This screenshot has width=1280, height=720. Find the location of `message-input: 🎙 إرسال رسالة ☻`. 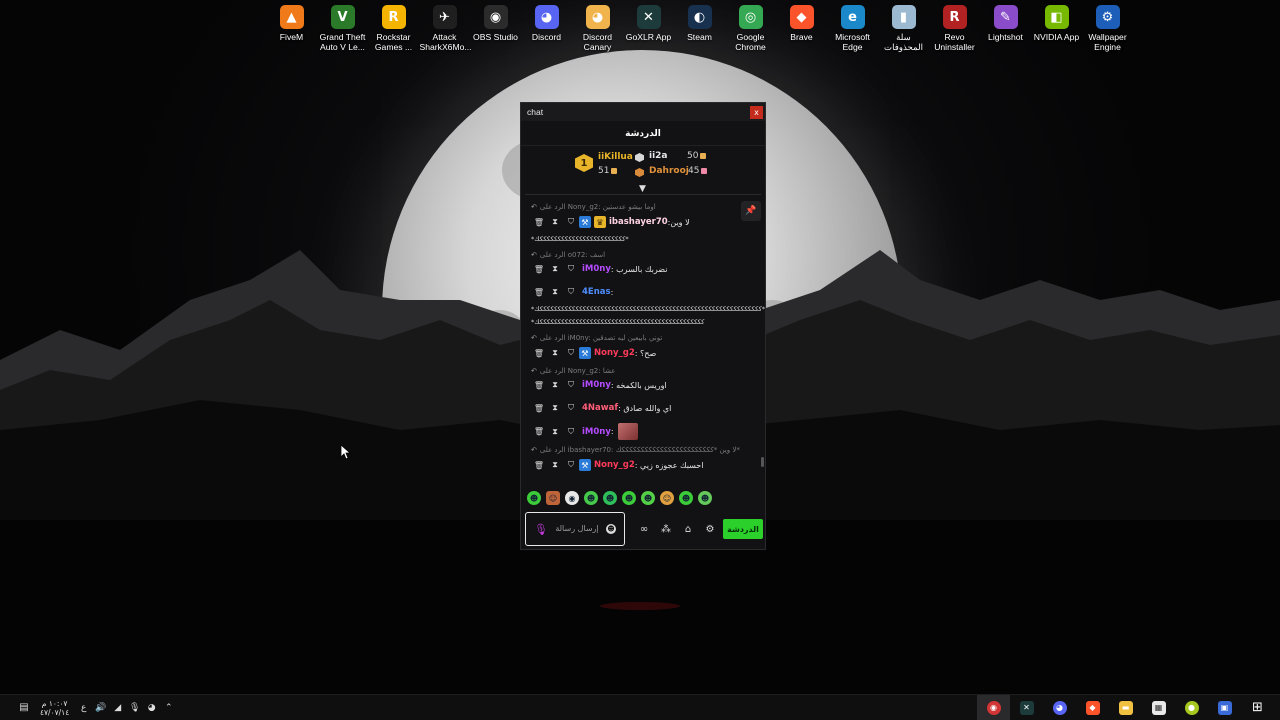

message-input: 🎙 إرسال رسالة ☻ is located at coordinates (575, 529).